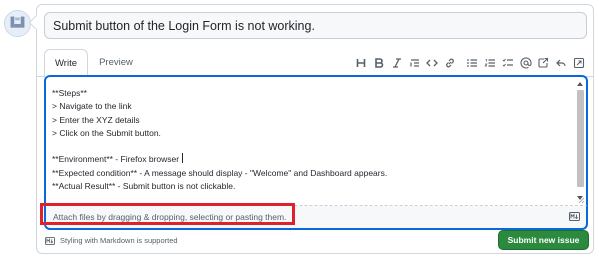  I want to click on markdown-toolbar, so click(469, 63).